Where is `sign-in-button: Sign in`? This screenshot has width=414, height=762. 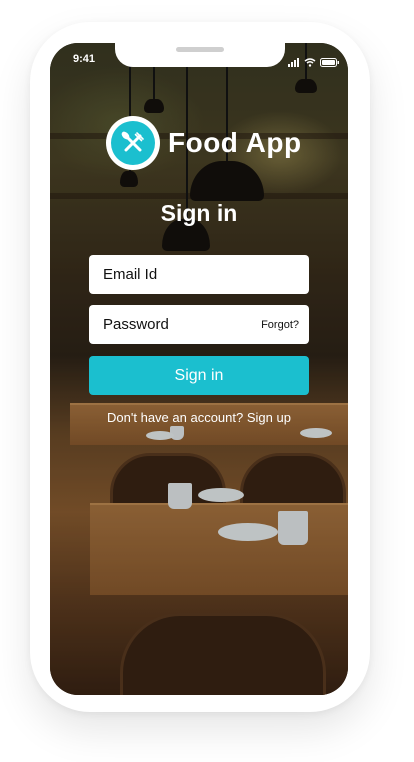 sign-in-button: Sign in is located at coordinates (199, 375).